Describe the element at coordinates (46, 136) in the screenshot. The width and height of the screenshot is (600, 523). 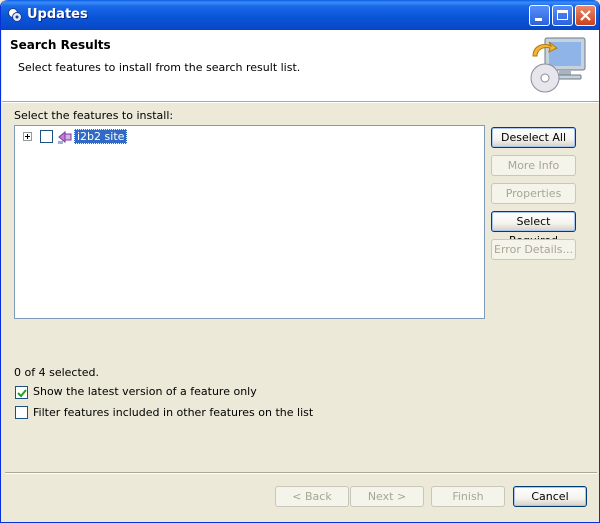
I see `tree-item-checkbox` at that location.